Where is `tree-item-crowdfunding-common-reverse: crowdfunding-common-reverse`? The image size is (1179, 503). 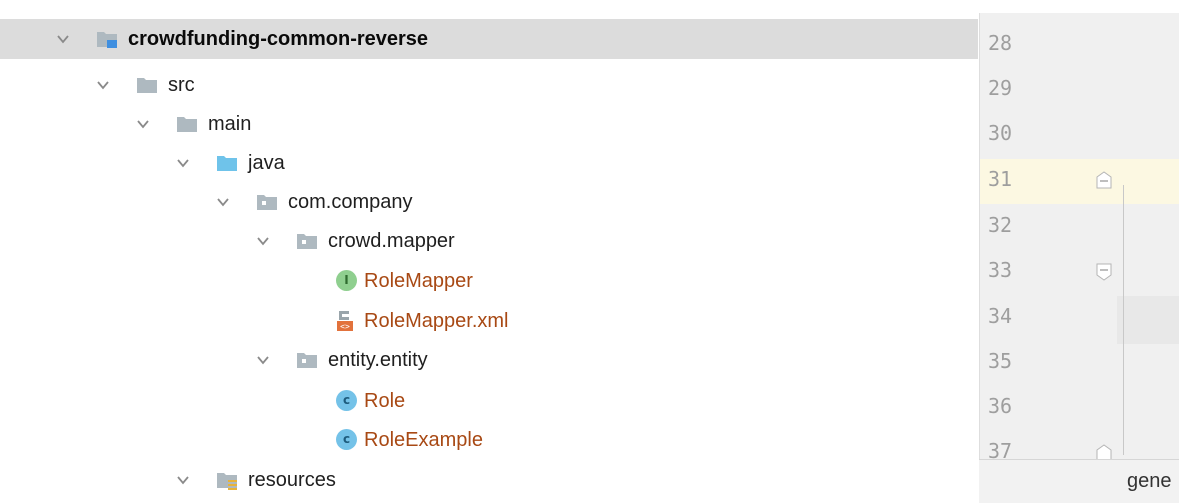 tree-item-crowdfunding-common-reverse: crowdfunding-common-reverse is located at coordinates (489, 39).